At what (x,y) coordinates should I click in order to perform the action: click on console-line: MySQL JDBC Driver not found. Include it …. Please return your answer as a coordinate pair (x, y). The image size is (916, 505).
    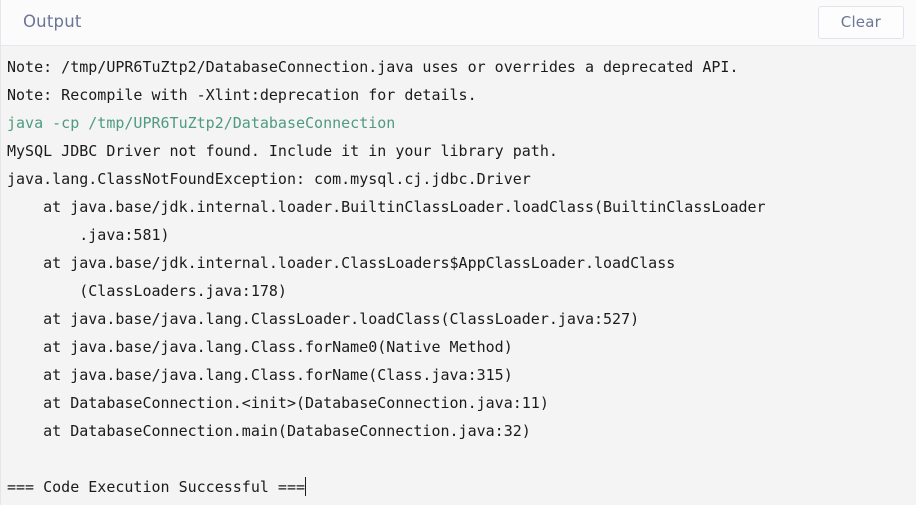
    Looking at the image, I should click on (461, 151).